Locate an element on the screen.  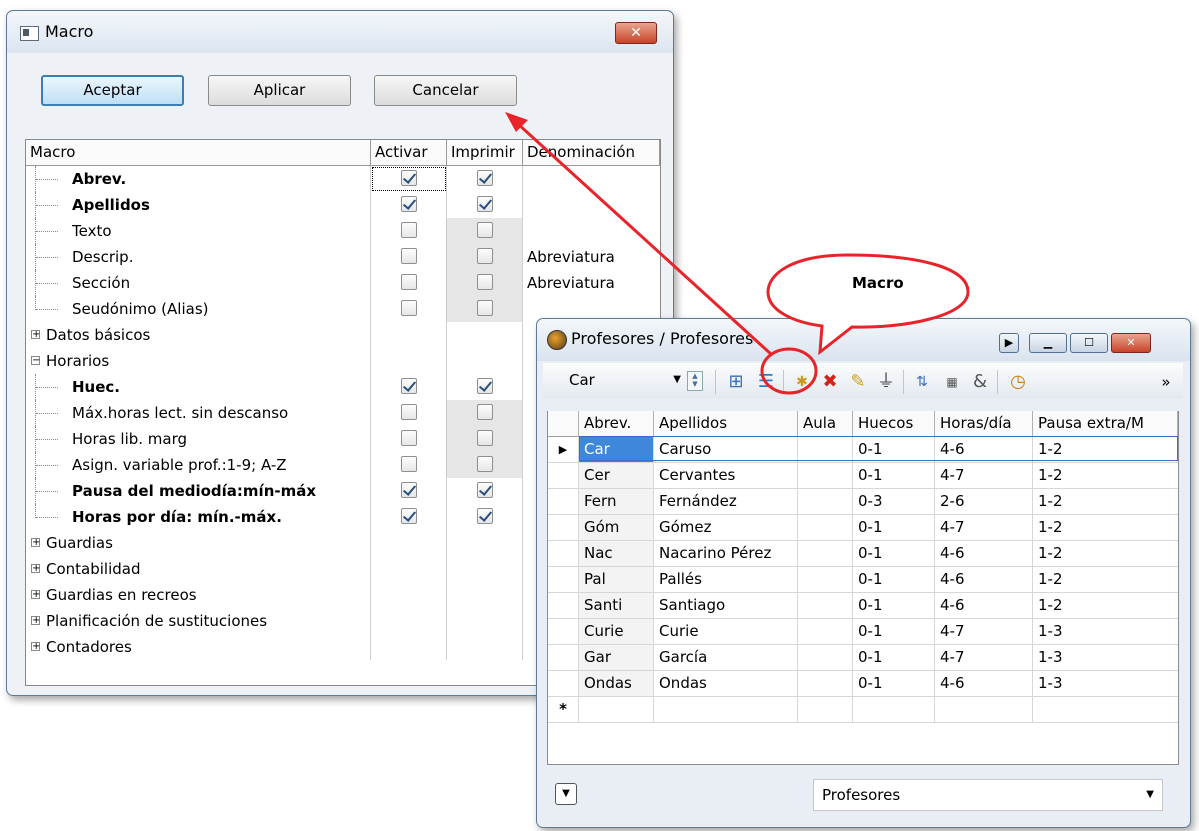
close-button: ✕ is located at coordinates (636, 33).